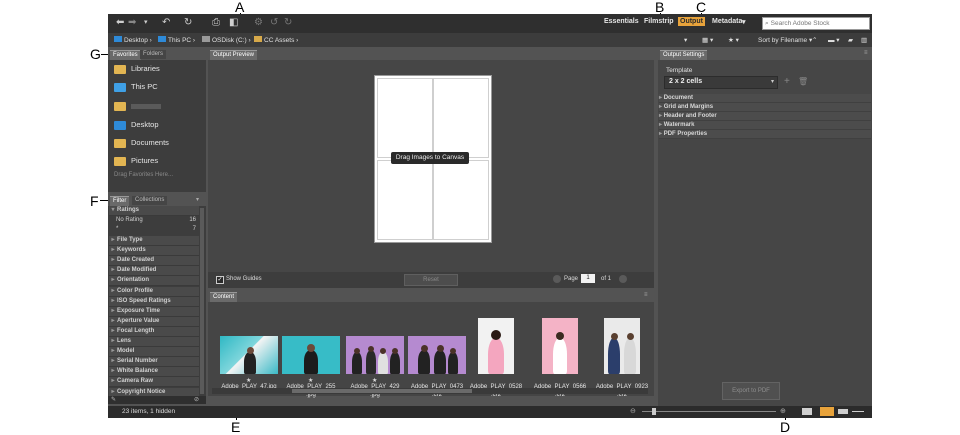 This screenshot has width=960, height=435. I want to click on content-scroll-thumb, so click(382, 391).